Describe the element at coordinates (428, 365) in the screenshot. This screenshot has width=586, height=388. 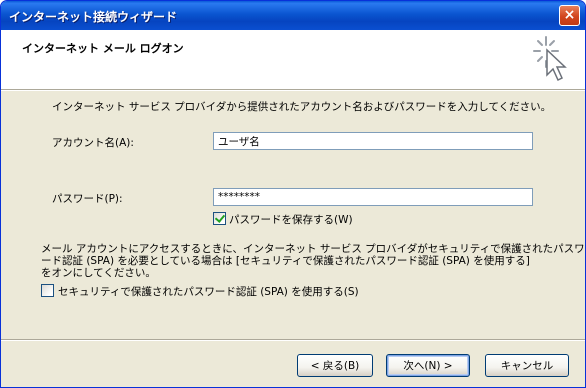
I see `next-button: 次へ(N) >` at that location.